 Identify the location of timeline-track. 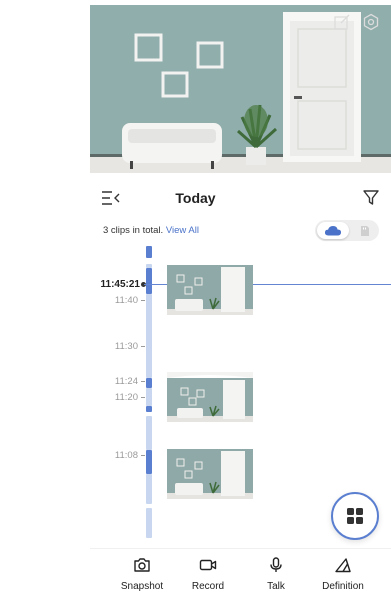
(149, 396).